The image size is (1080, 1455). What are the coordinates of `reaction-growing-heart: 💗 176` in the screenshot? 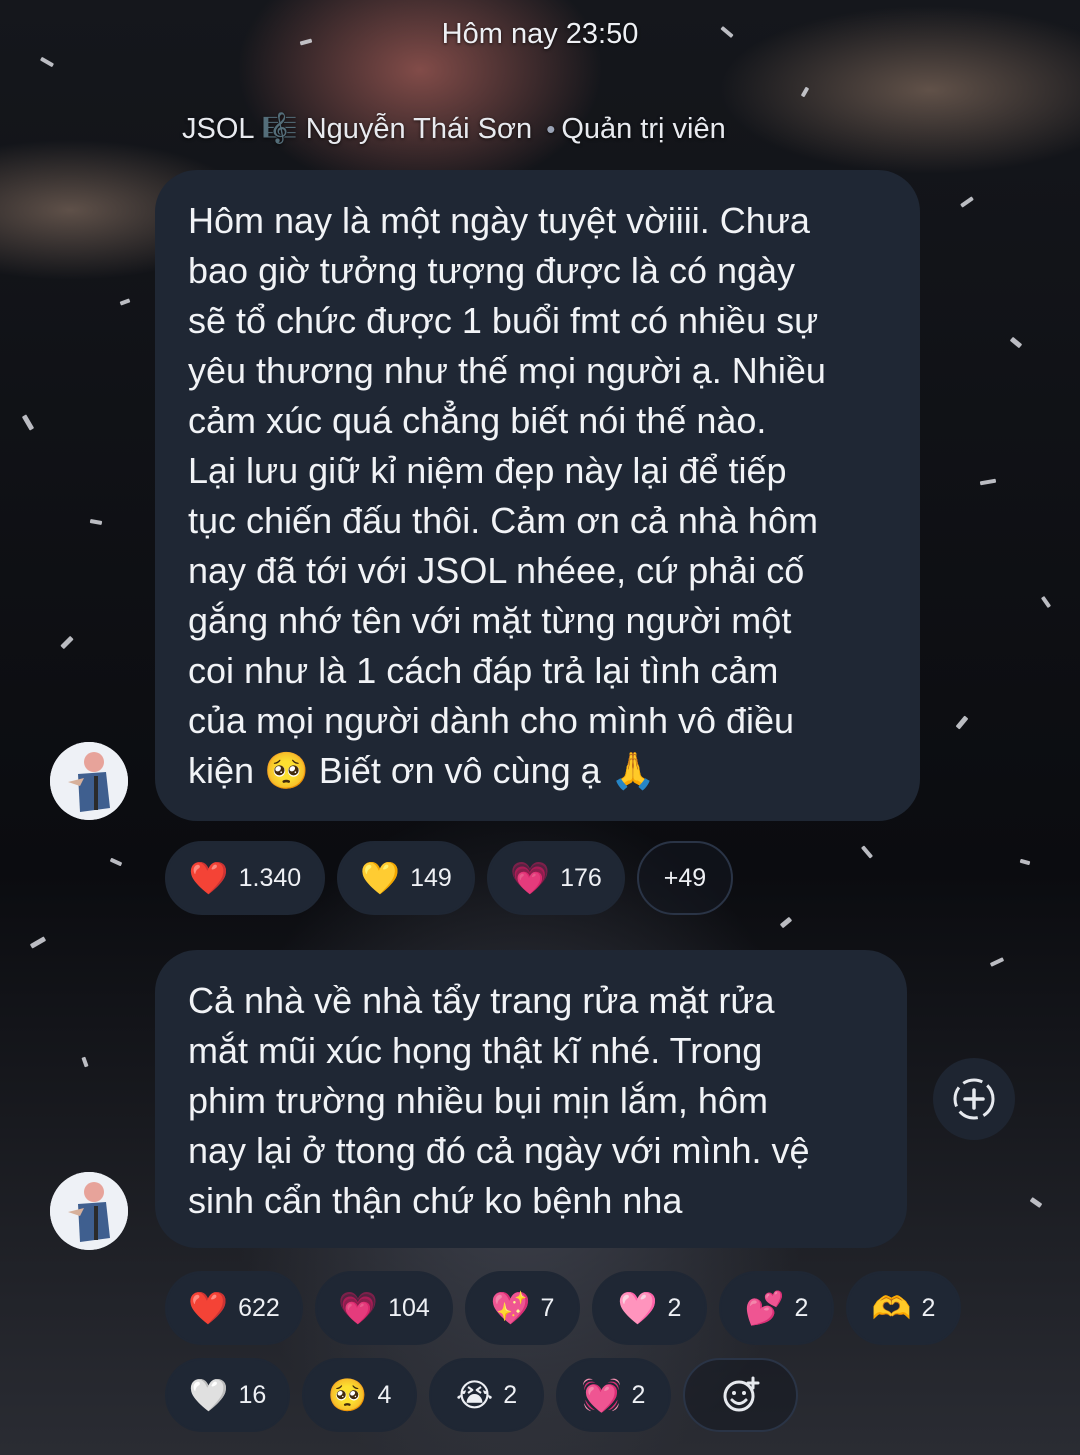 It's located at (556, 878).